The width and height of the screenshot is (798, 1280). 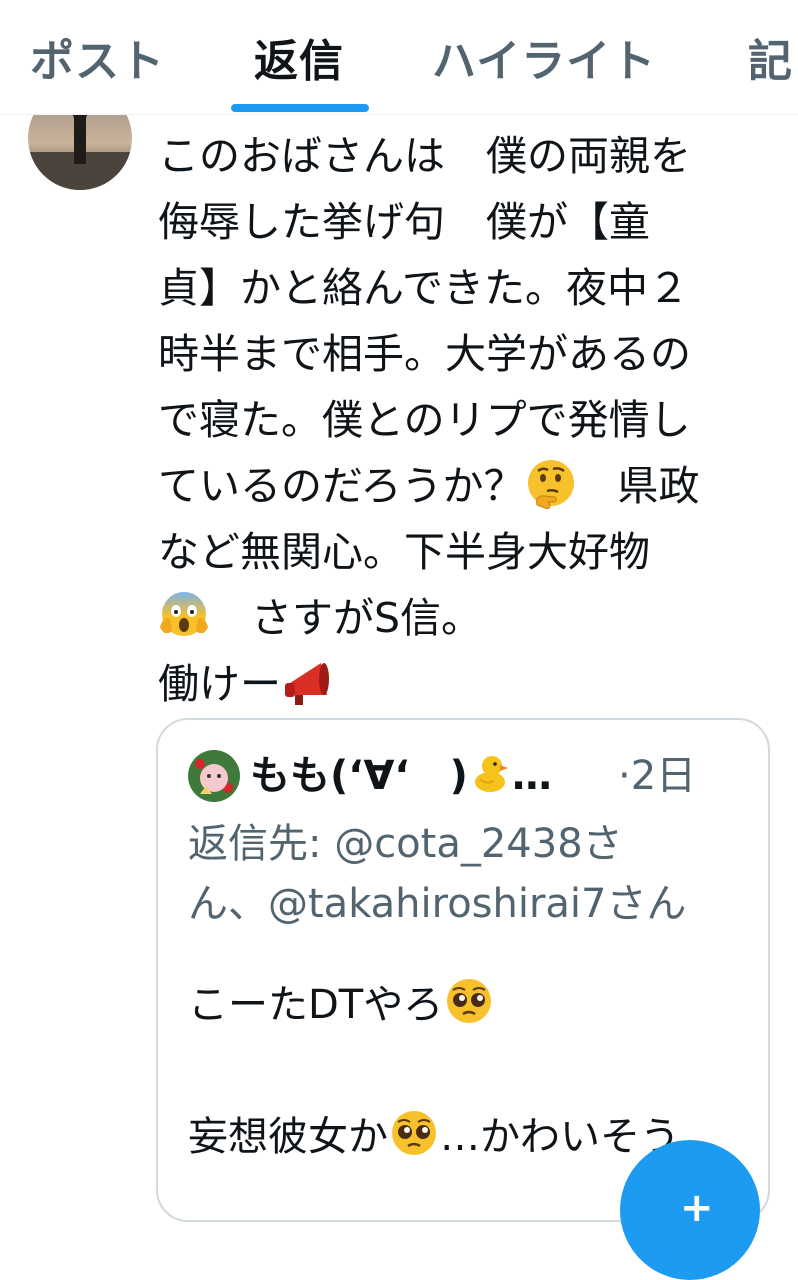 What do you see at coordinates (551, 483) in the screenshot?
I see `thinking-face-emoji-icon` at bounding box center [551, 483].